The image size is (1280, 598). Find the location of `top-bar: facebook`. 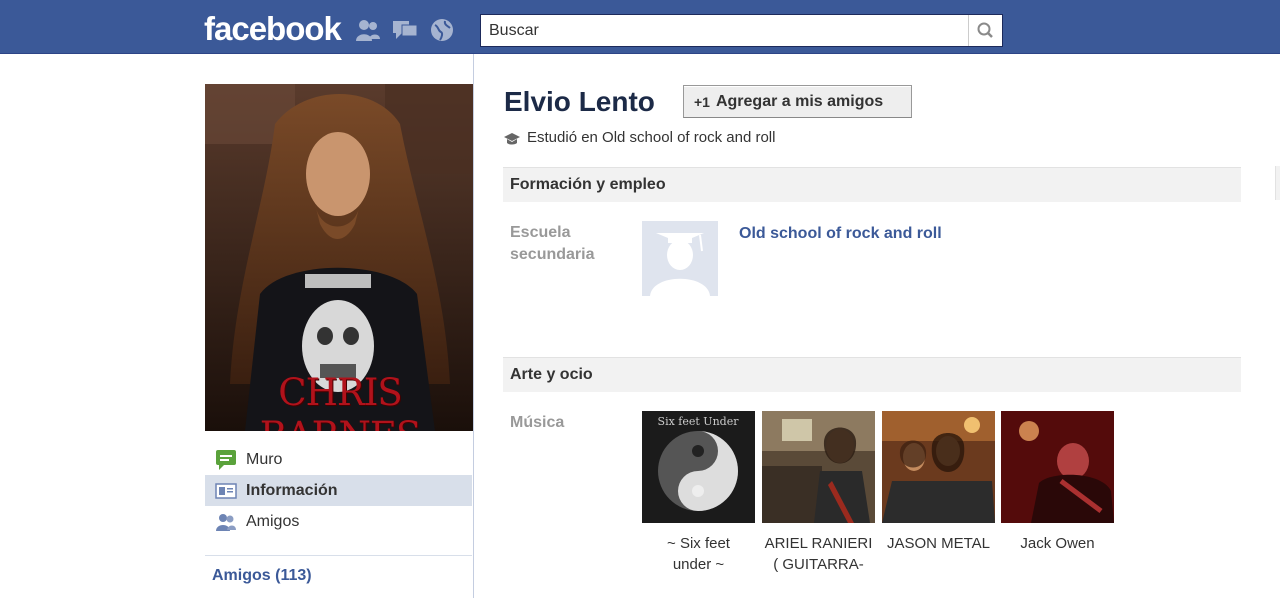

top-bar: facebook is located at coordinates (640, 27).